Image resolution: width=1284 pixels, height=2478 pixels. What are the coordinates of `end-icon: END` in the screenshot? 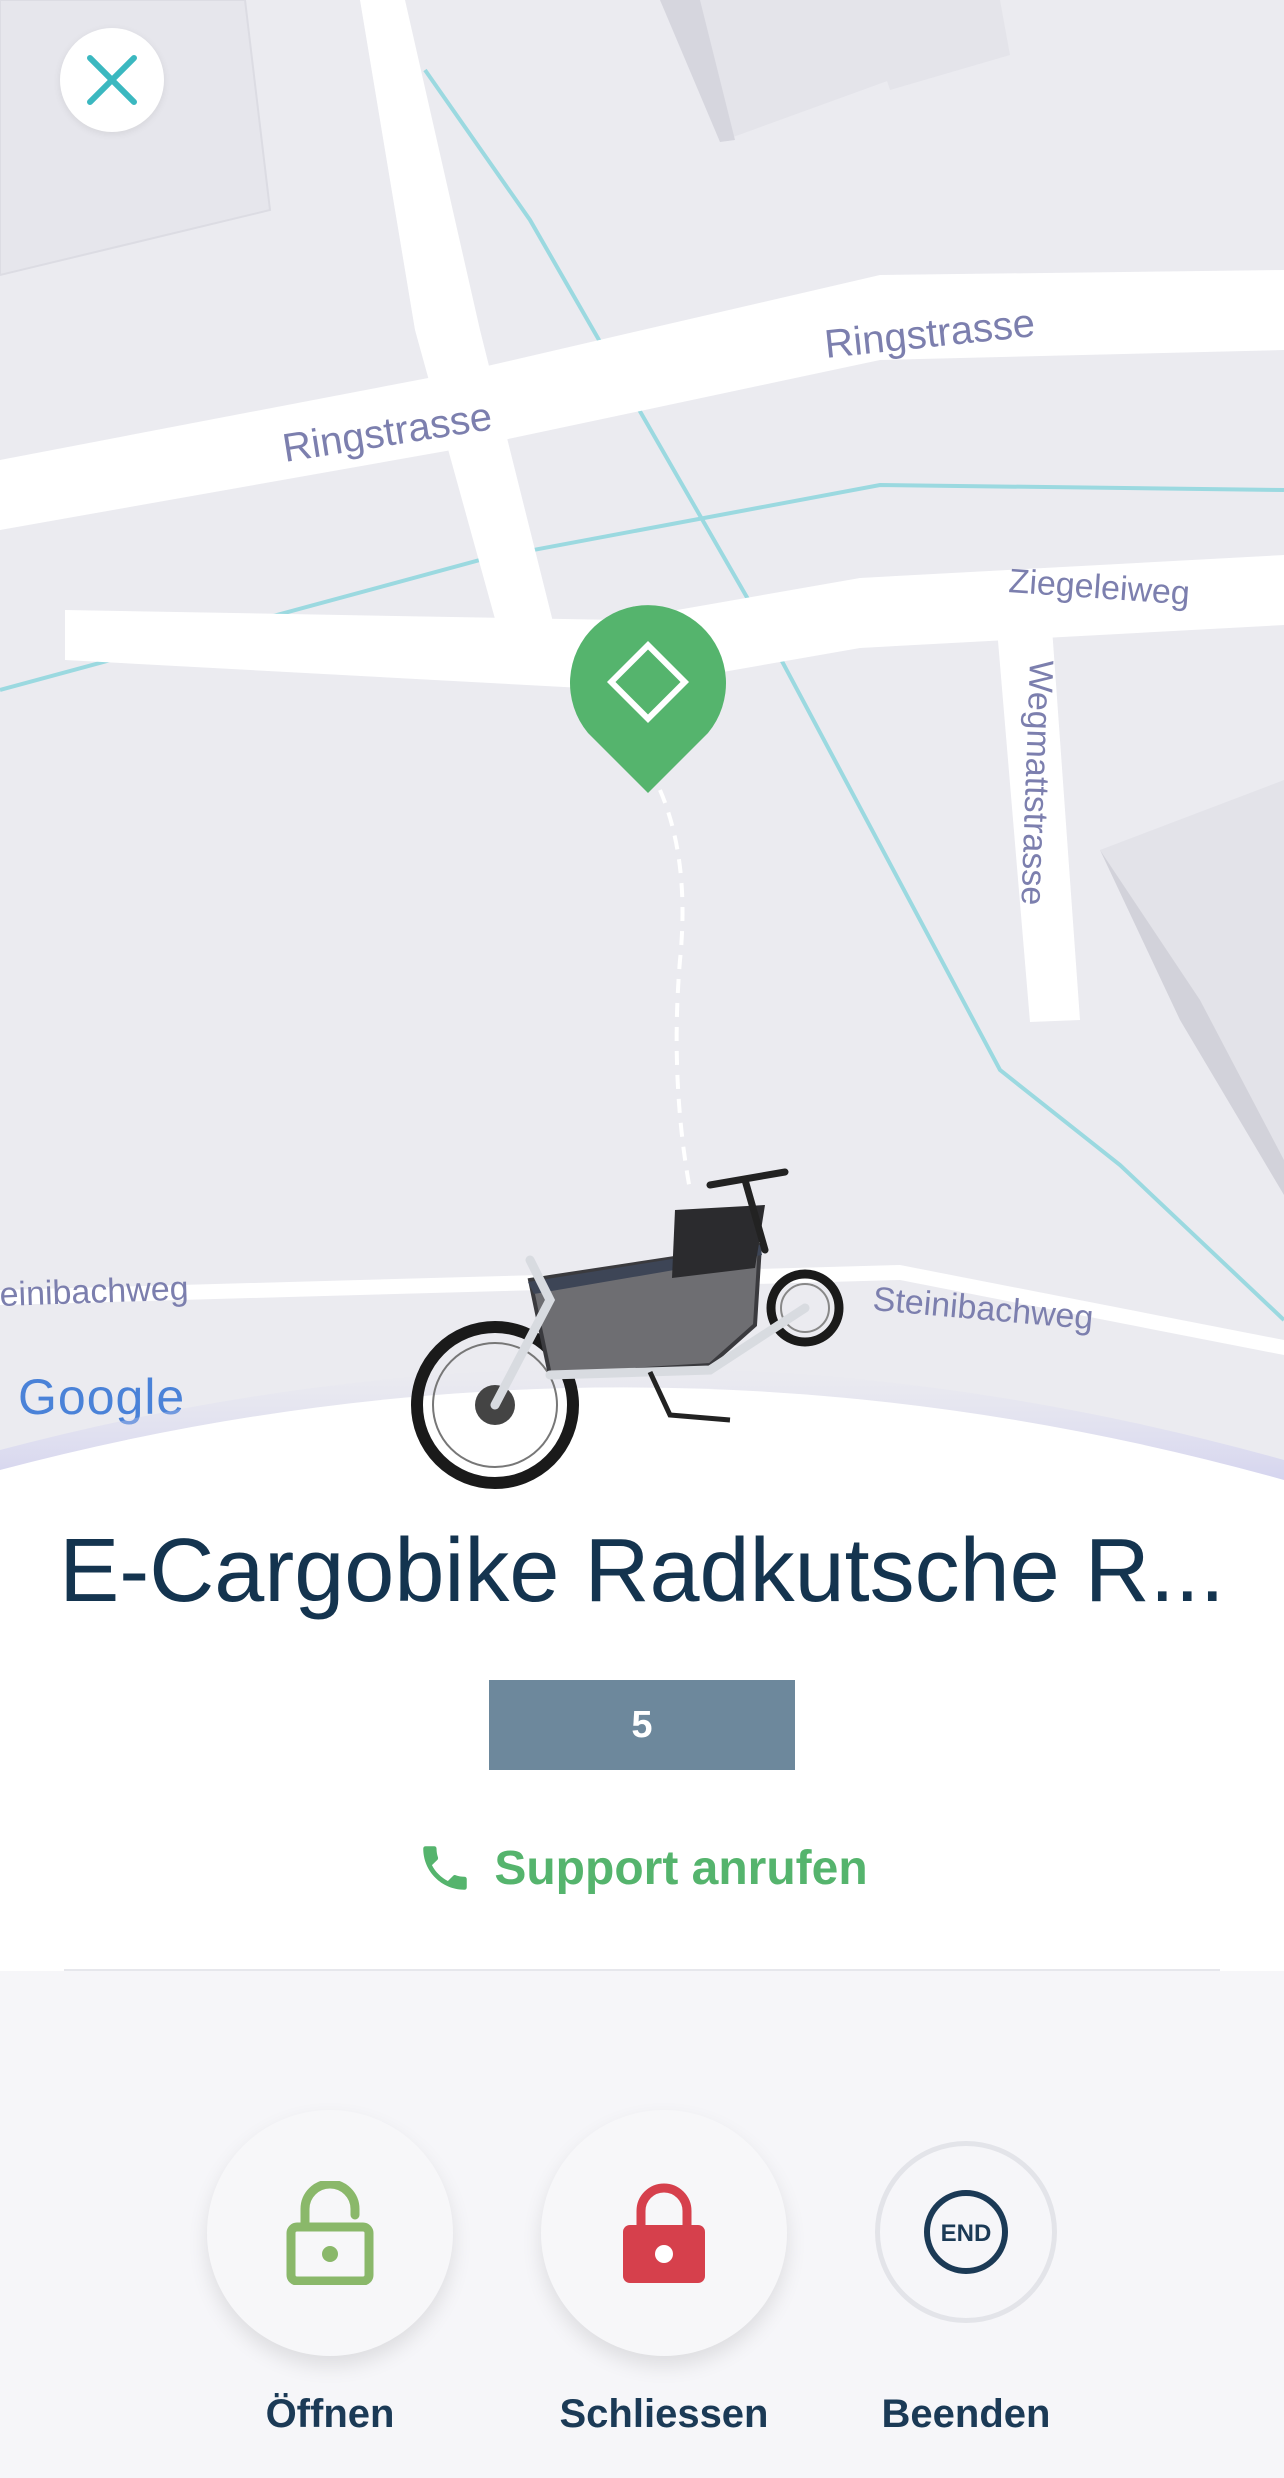 It's located at (966, 2232).